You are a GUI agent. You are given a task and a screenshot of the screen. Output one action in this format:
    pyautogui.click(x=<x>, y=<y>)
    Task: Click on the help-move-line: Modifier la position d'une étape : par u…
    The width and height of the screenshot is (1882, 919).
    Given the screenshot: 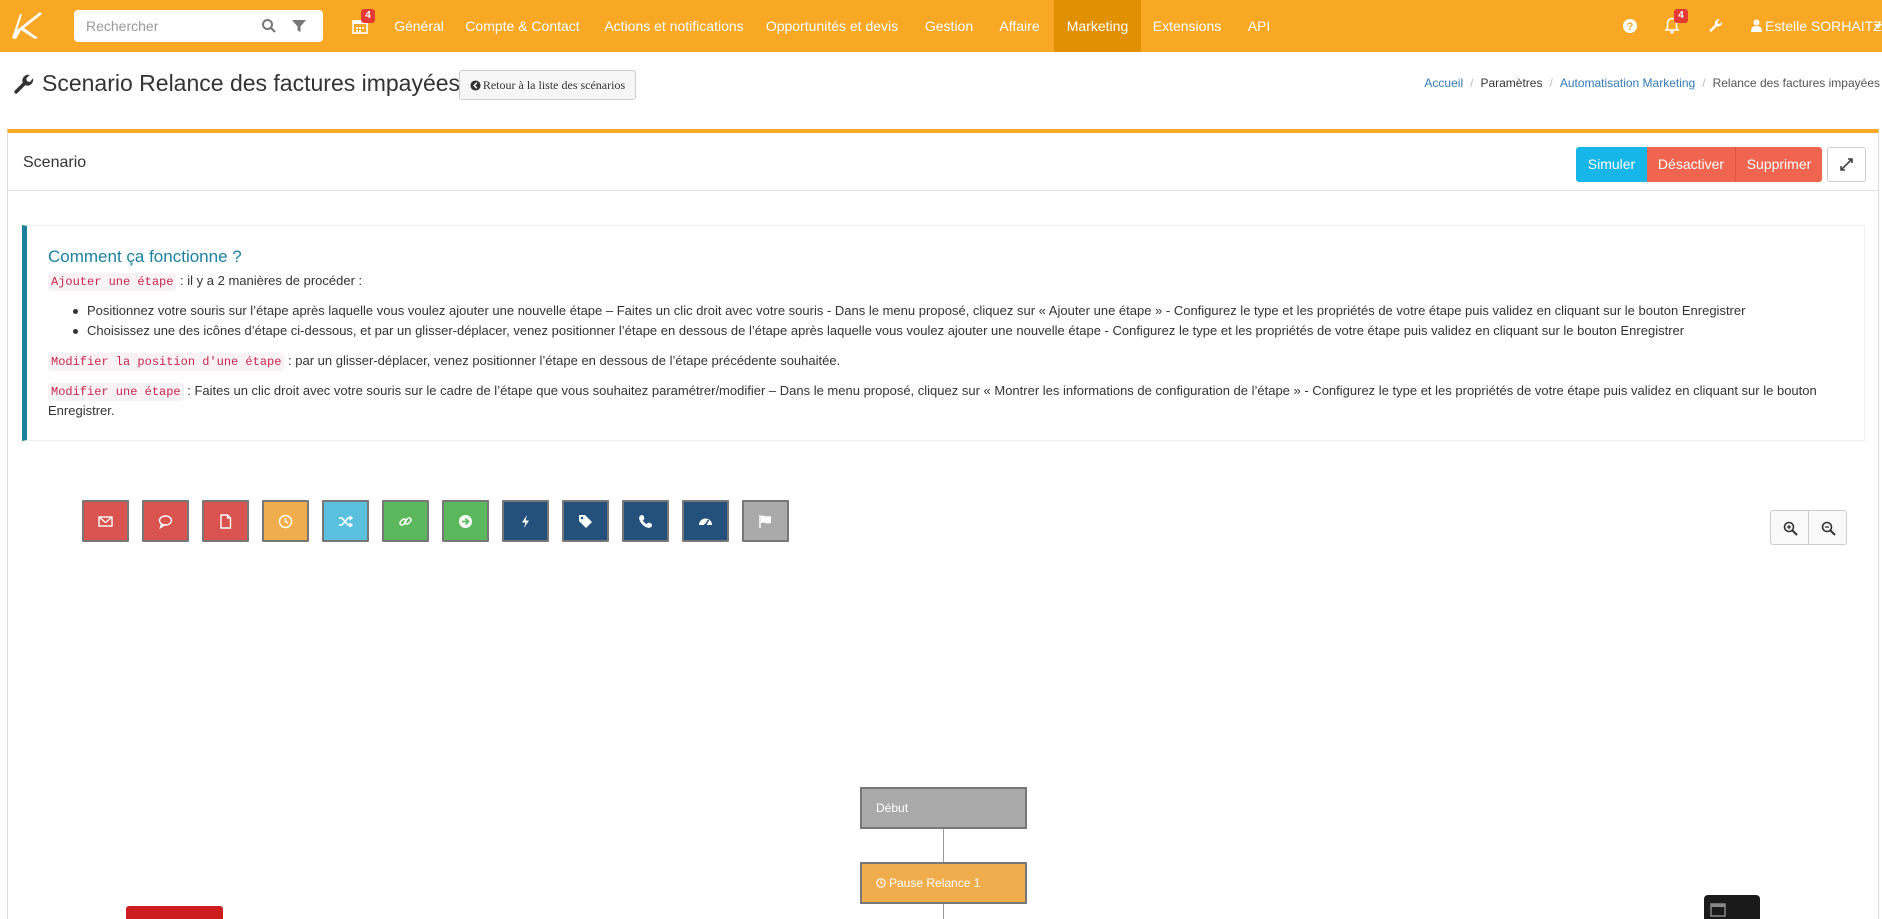 What is the action you would take?
    pyautogui.click(x=444, y=362)
    